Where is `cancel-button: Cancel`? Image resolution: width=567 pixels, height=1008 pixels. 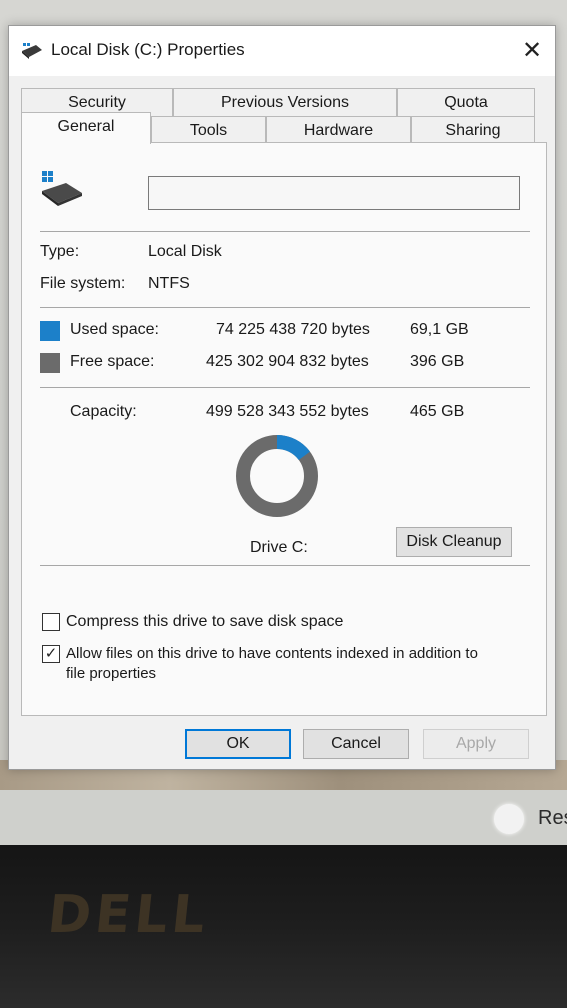 cancel-button: Cancel is located at coordinates (356, 744).